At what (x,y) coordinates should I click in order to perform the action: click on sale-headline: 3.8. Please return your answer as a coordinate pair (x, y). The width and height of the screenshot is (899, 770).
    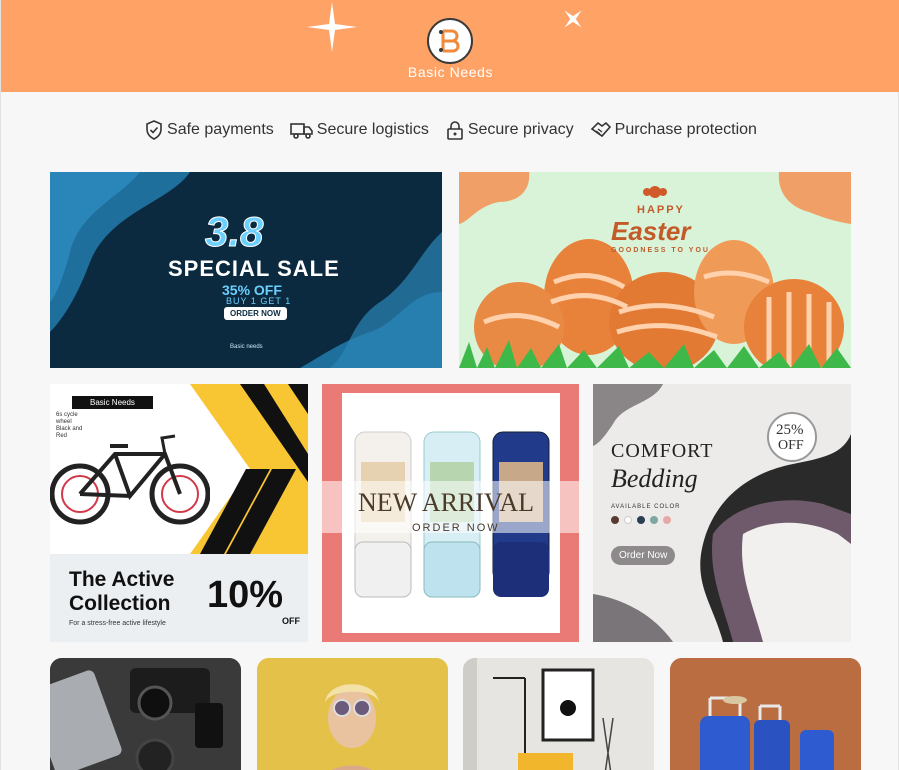
    Looking at the image, I should click on (234, 232).